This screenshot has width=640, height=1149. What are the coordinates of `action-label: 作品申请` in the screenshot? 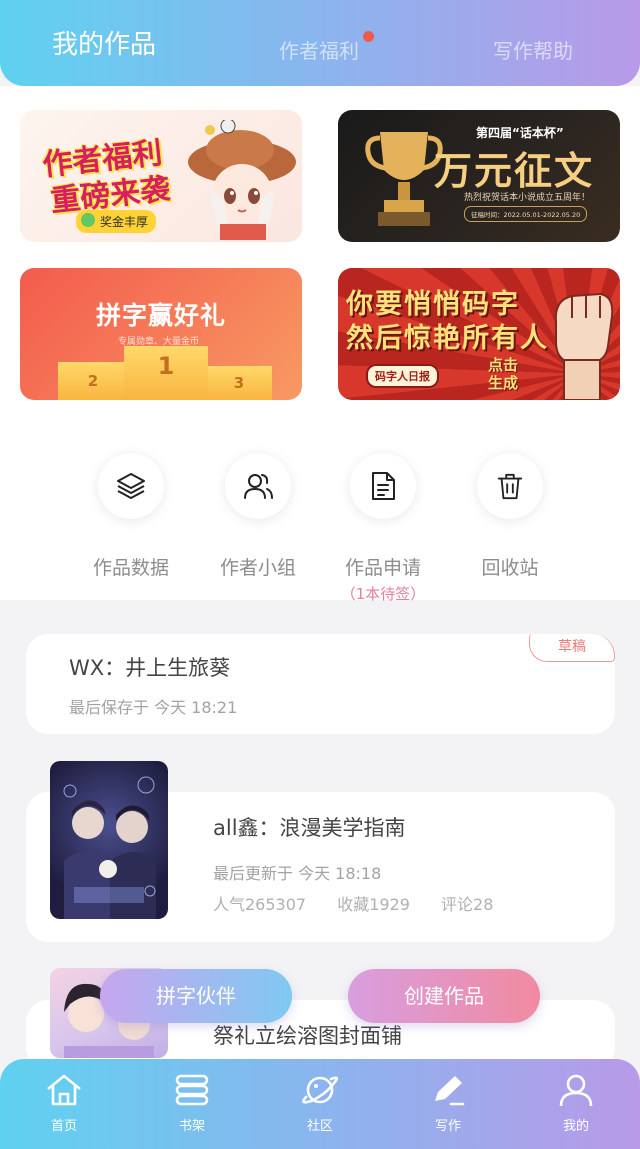 It's located at (382, 568).